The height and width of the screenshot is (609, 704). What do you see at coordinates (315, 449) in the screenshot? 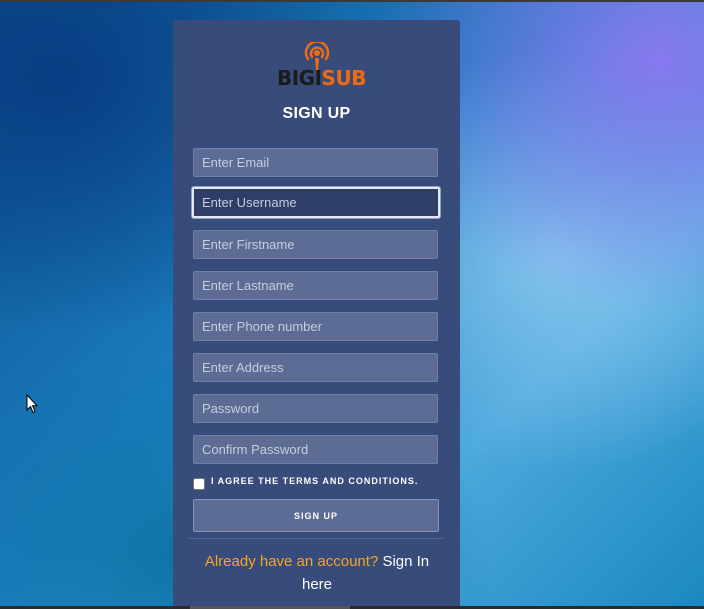
I see `confirm-password-field` at bounding box center [315, 449].